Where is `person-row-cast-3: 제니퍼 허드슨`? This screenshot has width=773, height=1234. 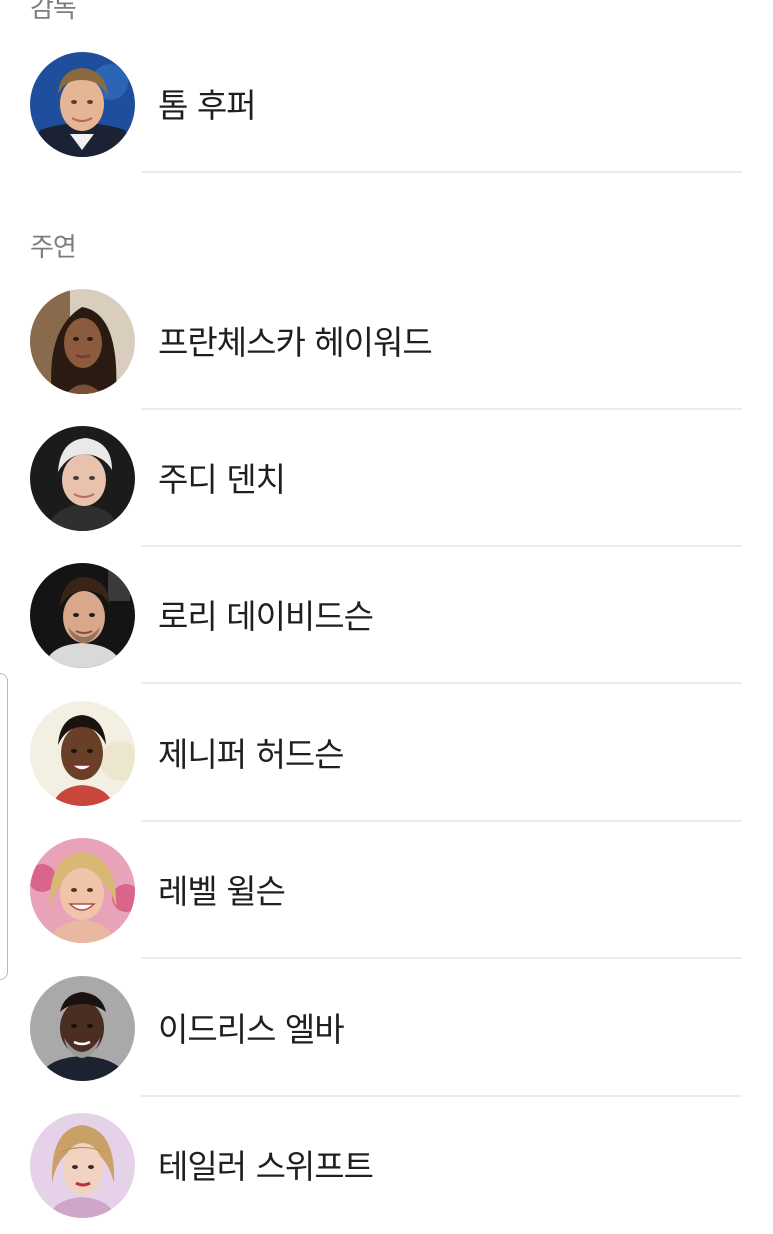
person-row-cast-3: 제니퍼 허드슨 is located at coordinates (386, 753).